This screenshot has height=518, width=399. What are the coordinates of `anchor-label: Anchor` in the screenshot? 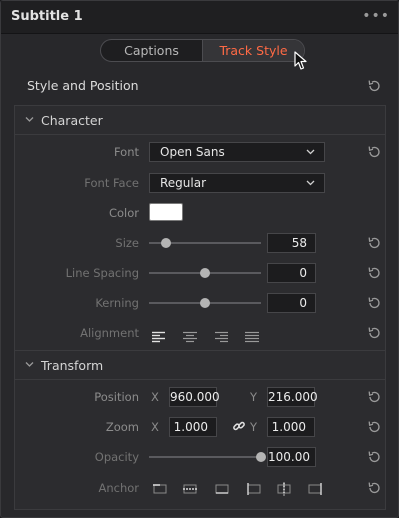 It's located at (118, 488).